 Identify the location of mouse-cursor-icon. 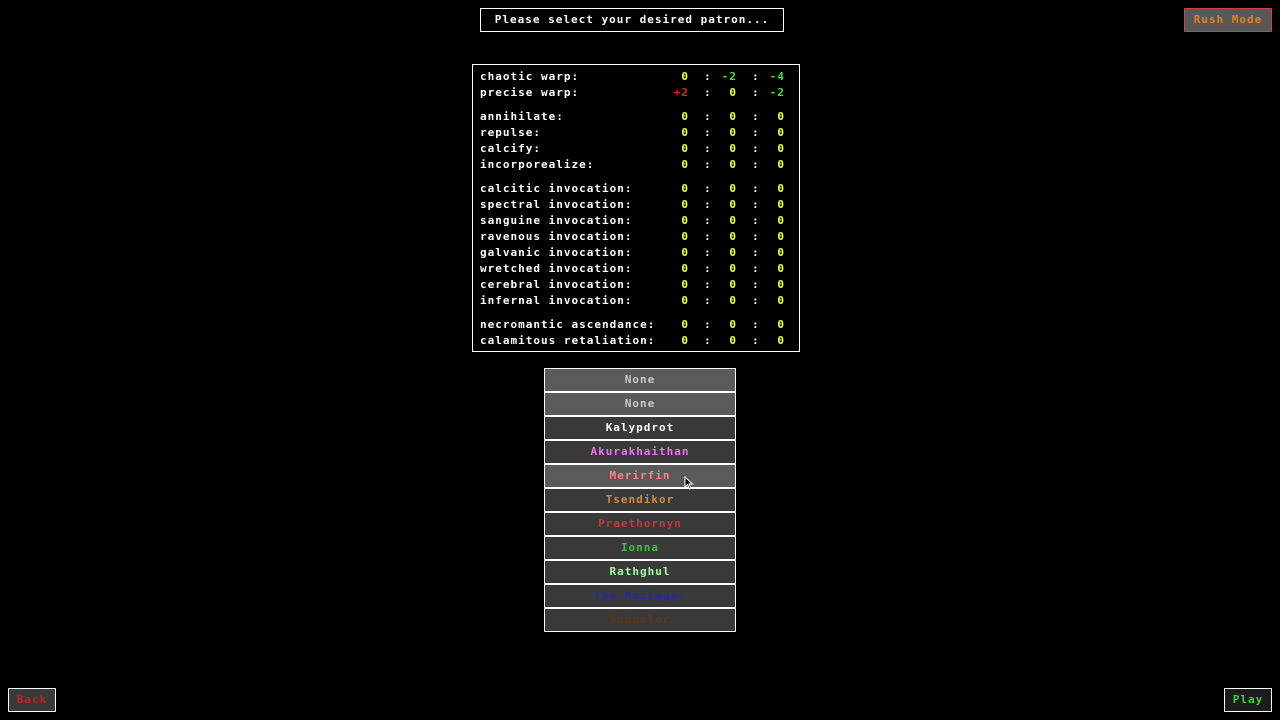
(689, 483).